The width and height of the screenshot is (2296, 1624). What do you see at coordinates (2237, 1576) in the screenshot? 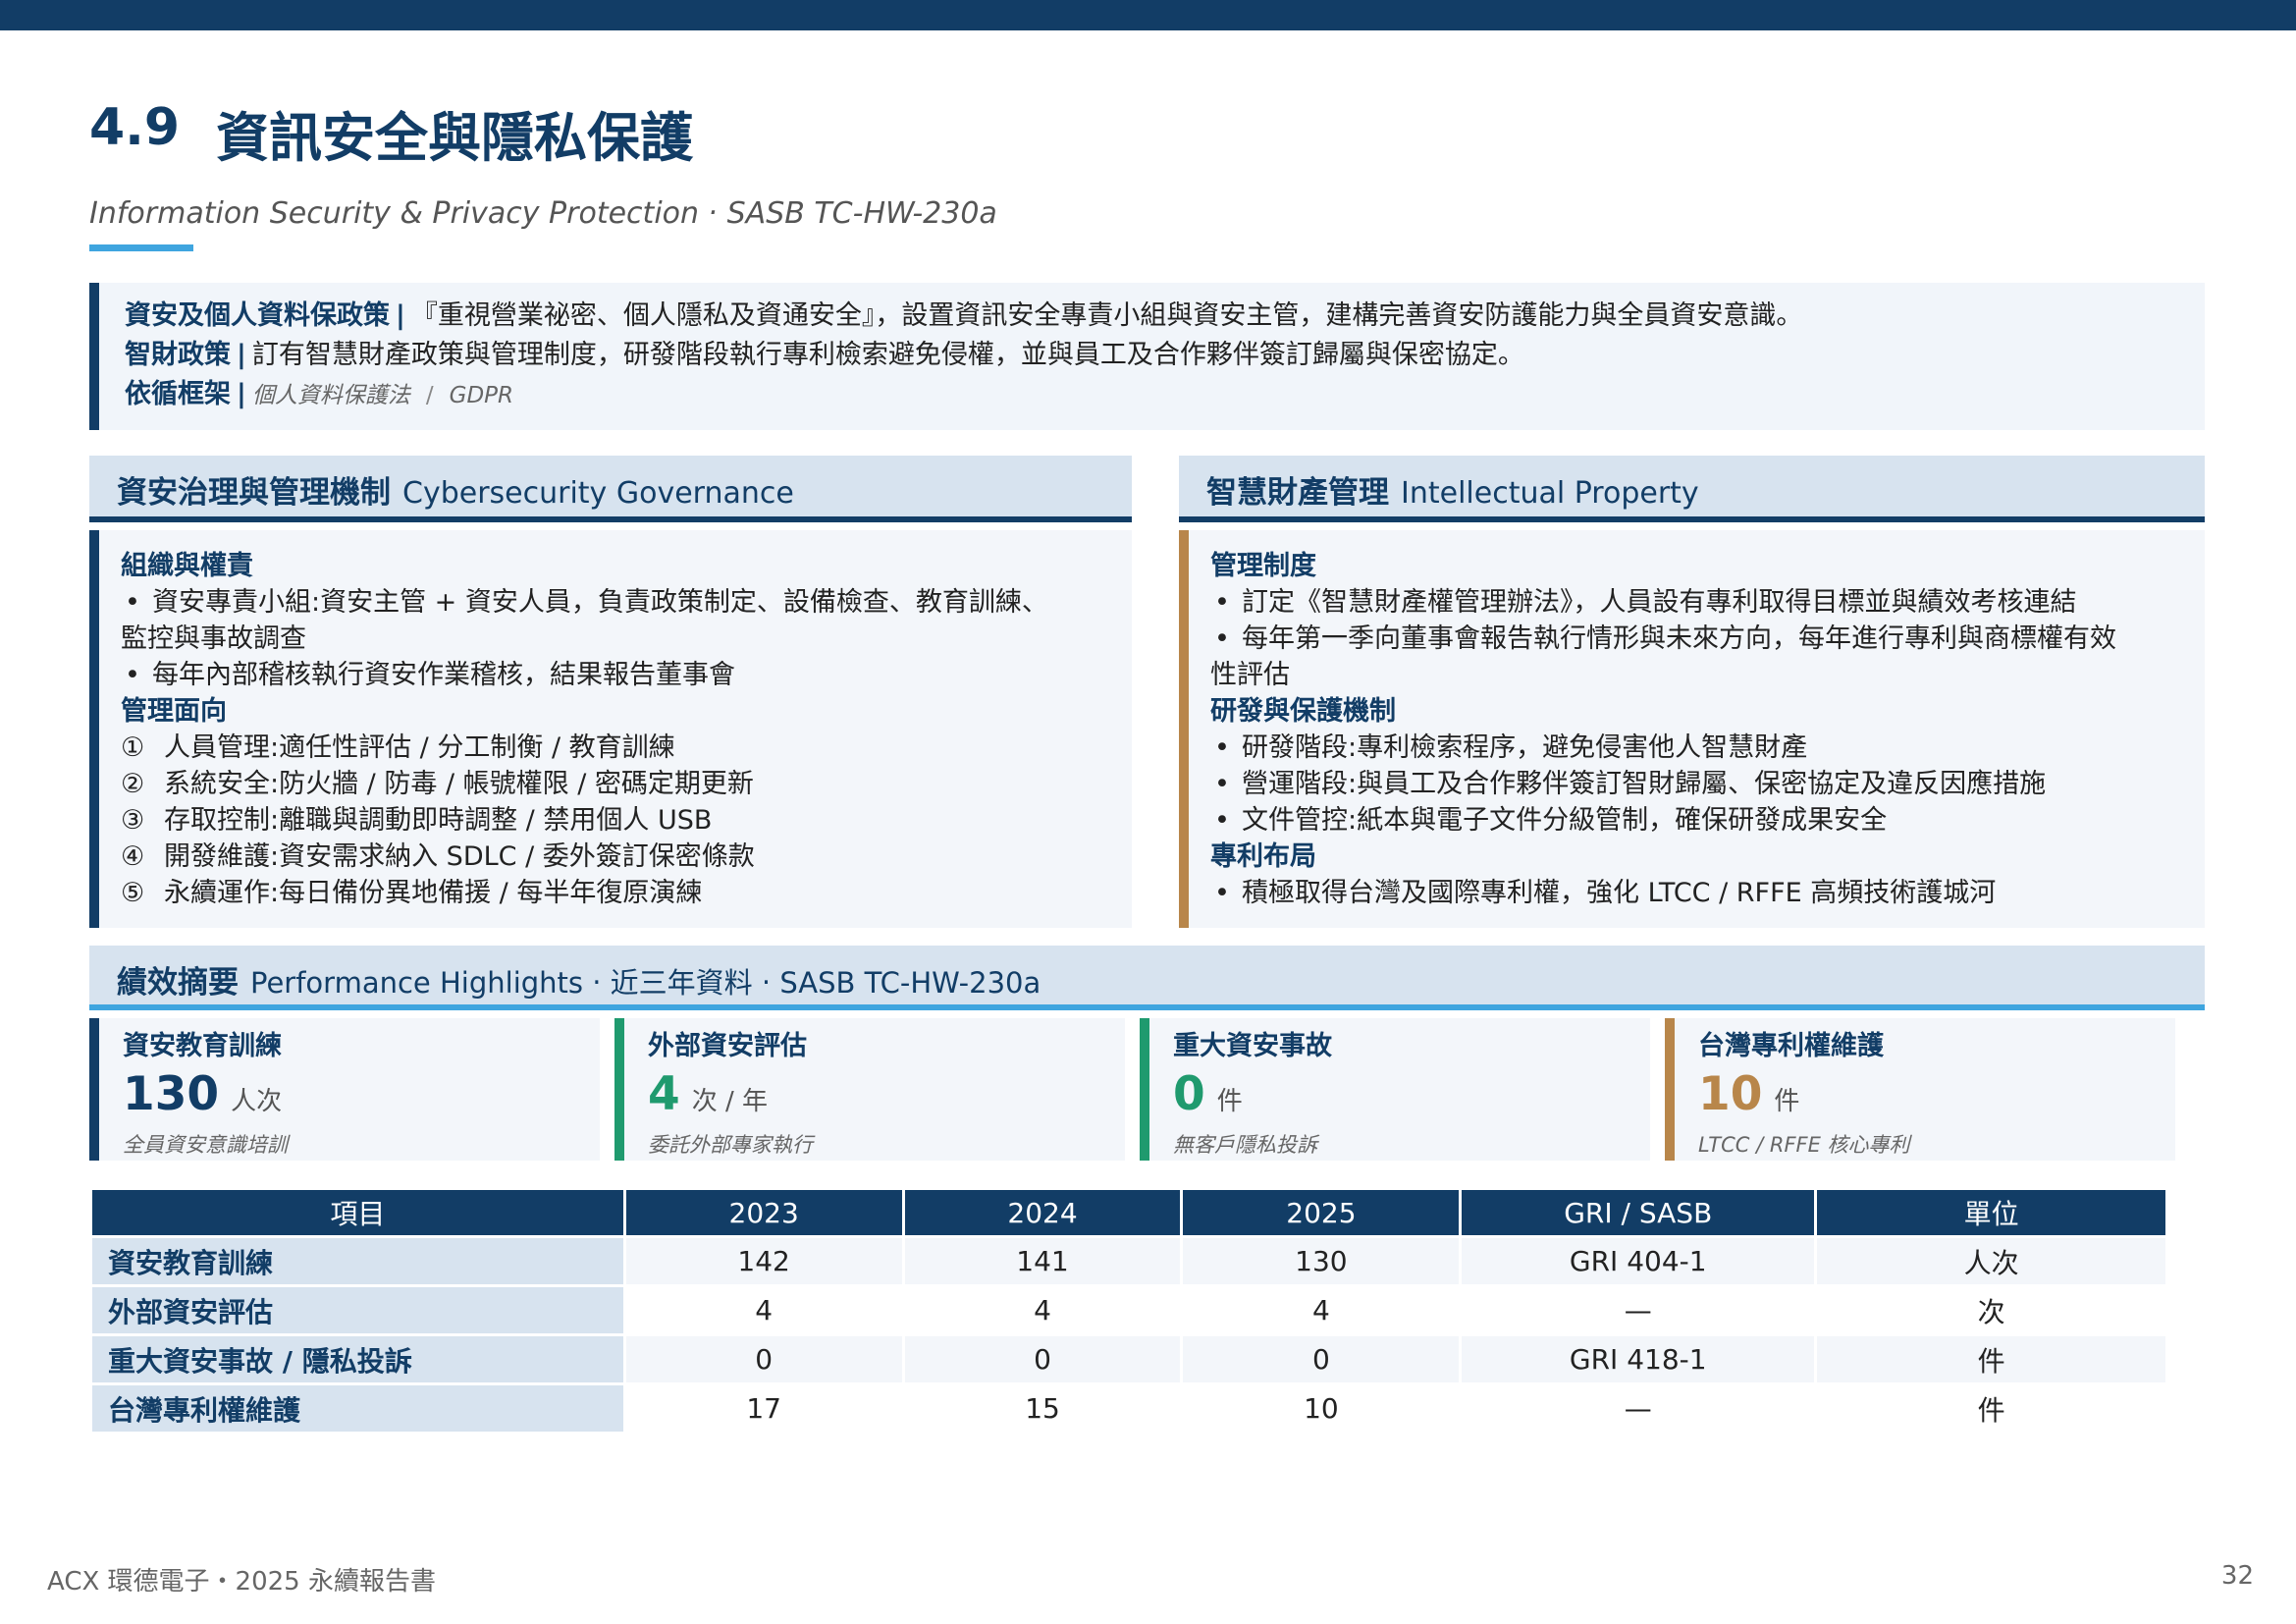
I see `page-number: 32` at bounding box center [2237, 1576].